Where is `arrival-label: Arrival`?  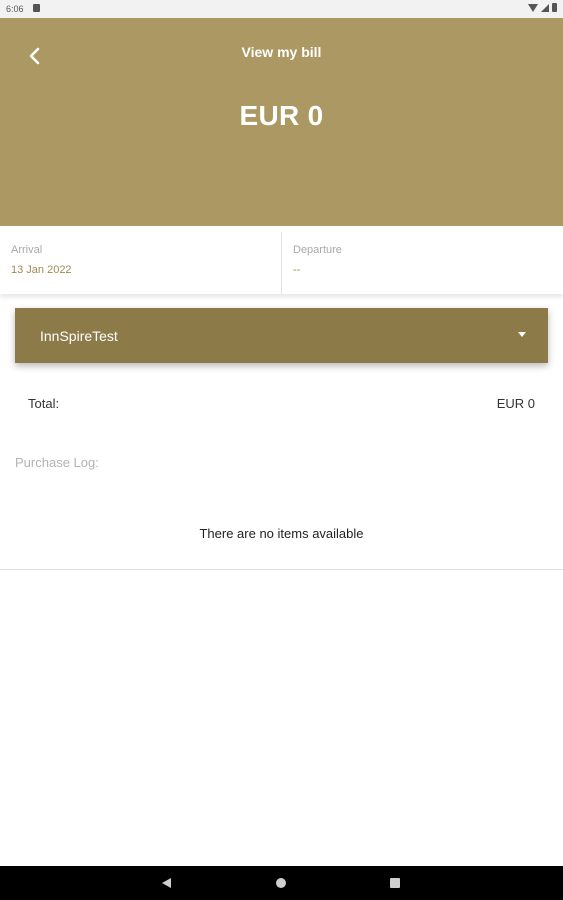
arrival-label: Arrival is located at coordinates (27, 250).